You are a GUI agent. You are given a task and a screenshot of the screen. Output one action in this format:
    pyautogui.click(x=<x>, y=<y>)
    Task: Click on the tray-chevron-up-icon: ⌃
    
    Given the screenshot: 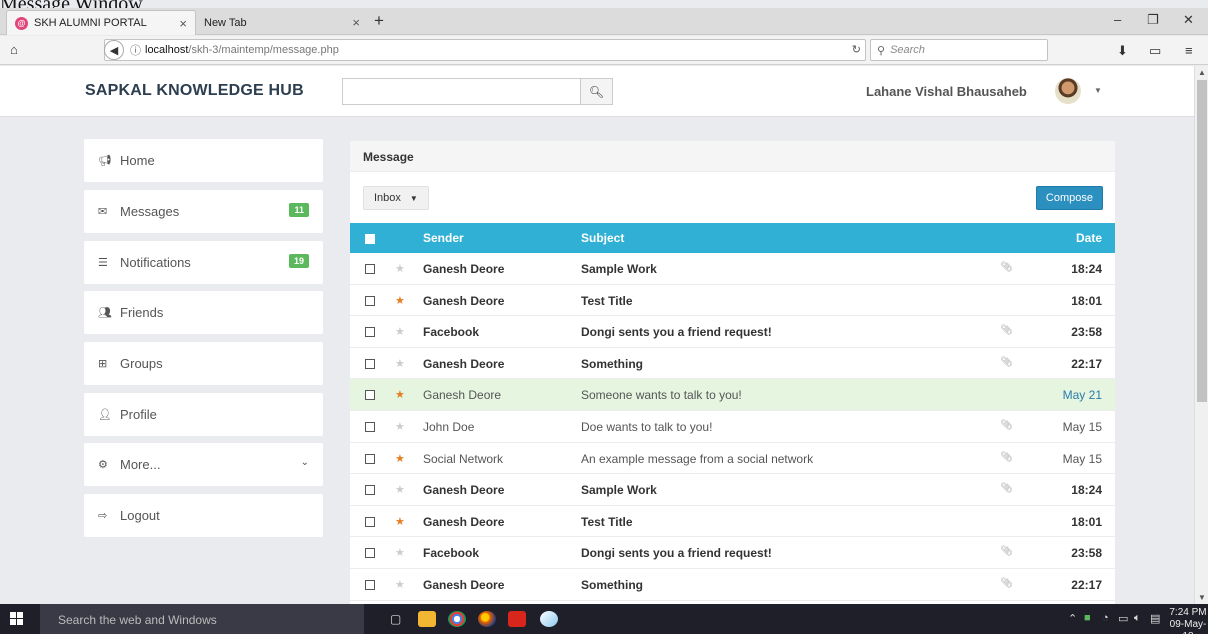 What is the action you would take?
    pyautogui.click(x=1072, y=618)
    